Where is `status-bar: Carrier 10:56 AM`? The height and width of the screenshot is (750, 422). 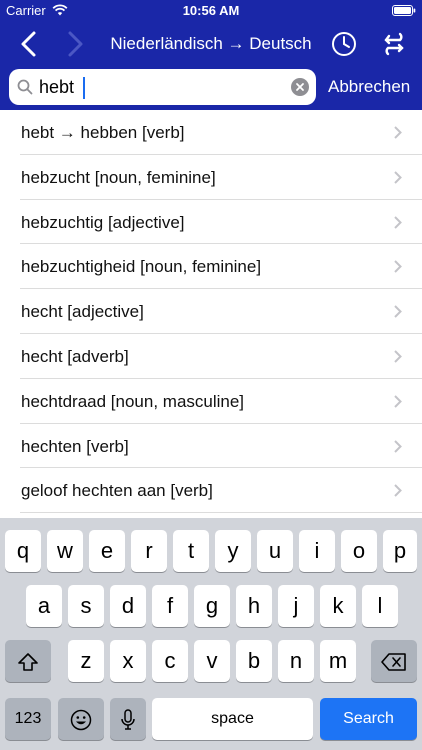
status-bar: Carrier 10:56 AM is located at coordinates (211, 11).